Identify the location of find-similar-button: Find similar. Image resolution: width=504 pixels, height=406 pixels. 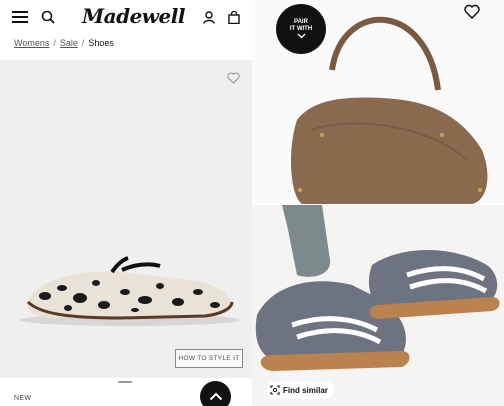
(300, 390).